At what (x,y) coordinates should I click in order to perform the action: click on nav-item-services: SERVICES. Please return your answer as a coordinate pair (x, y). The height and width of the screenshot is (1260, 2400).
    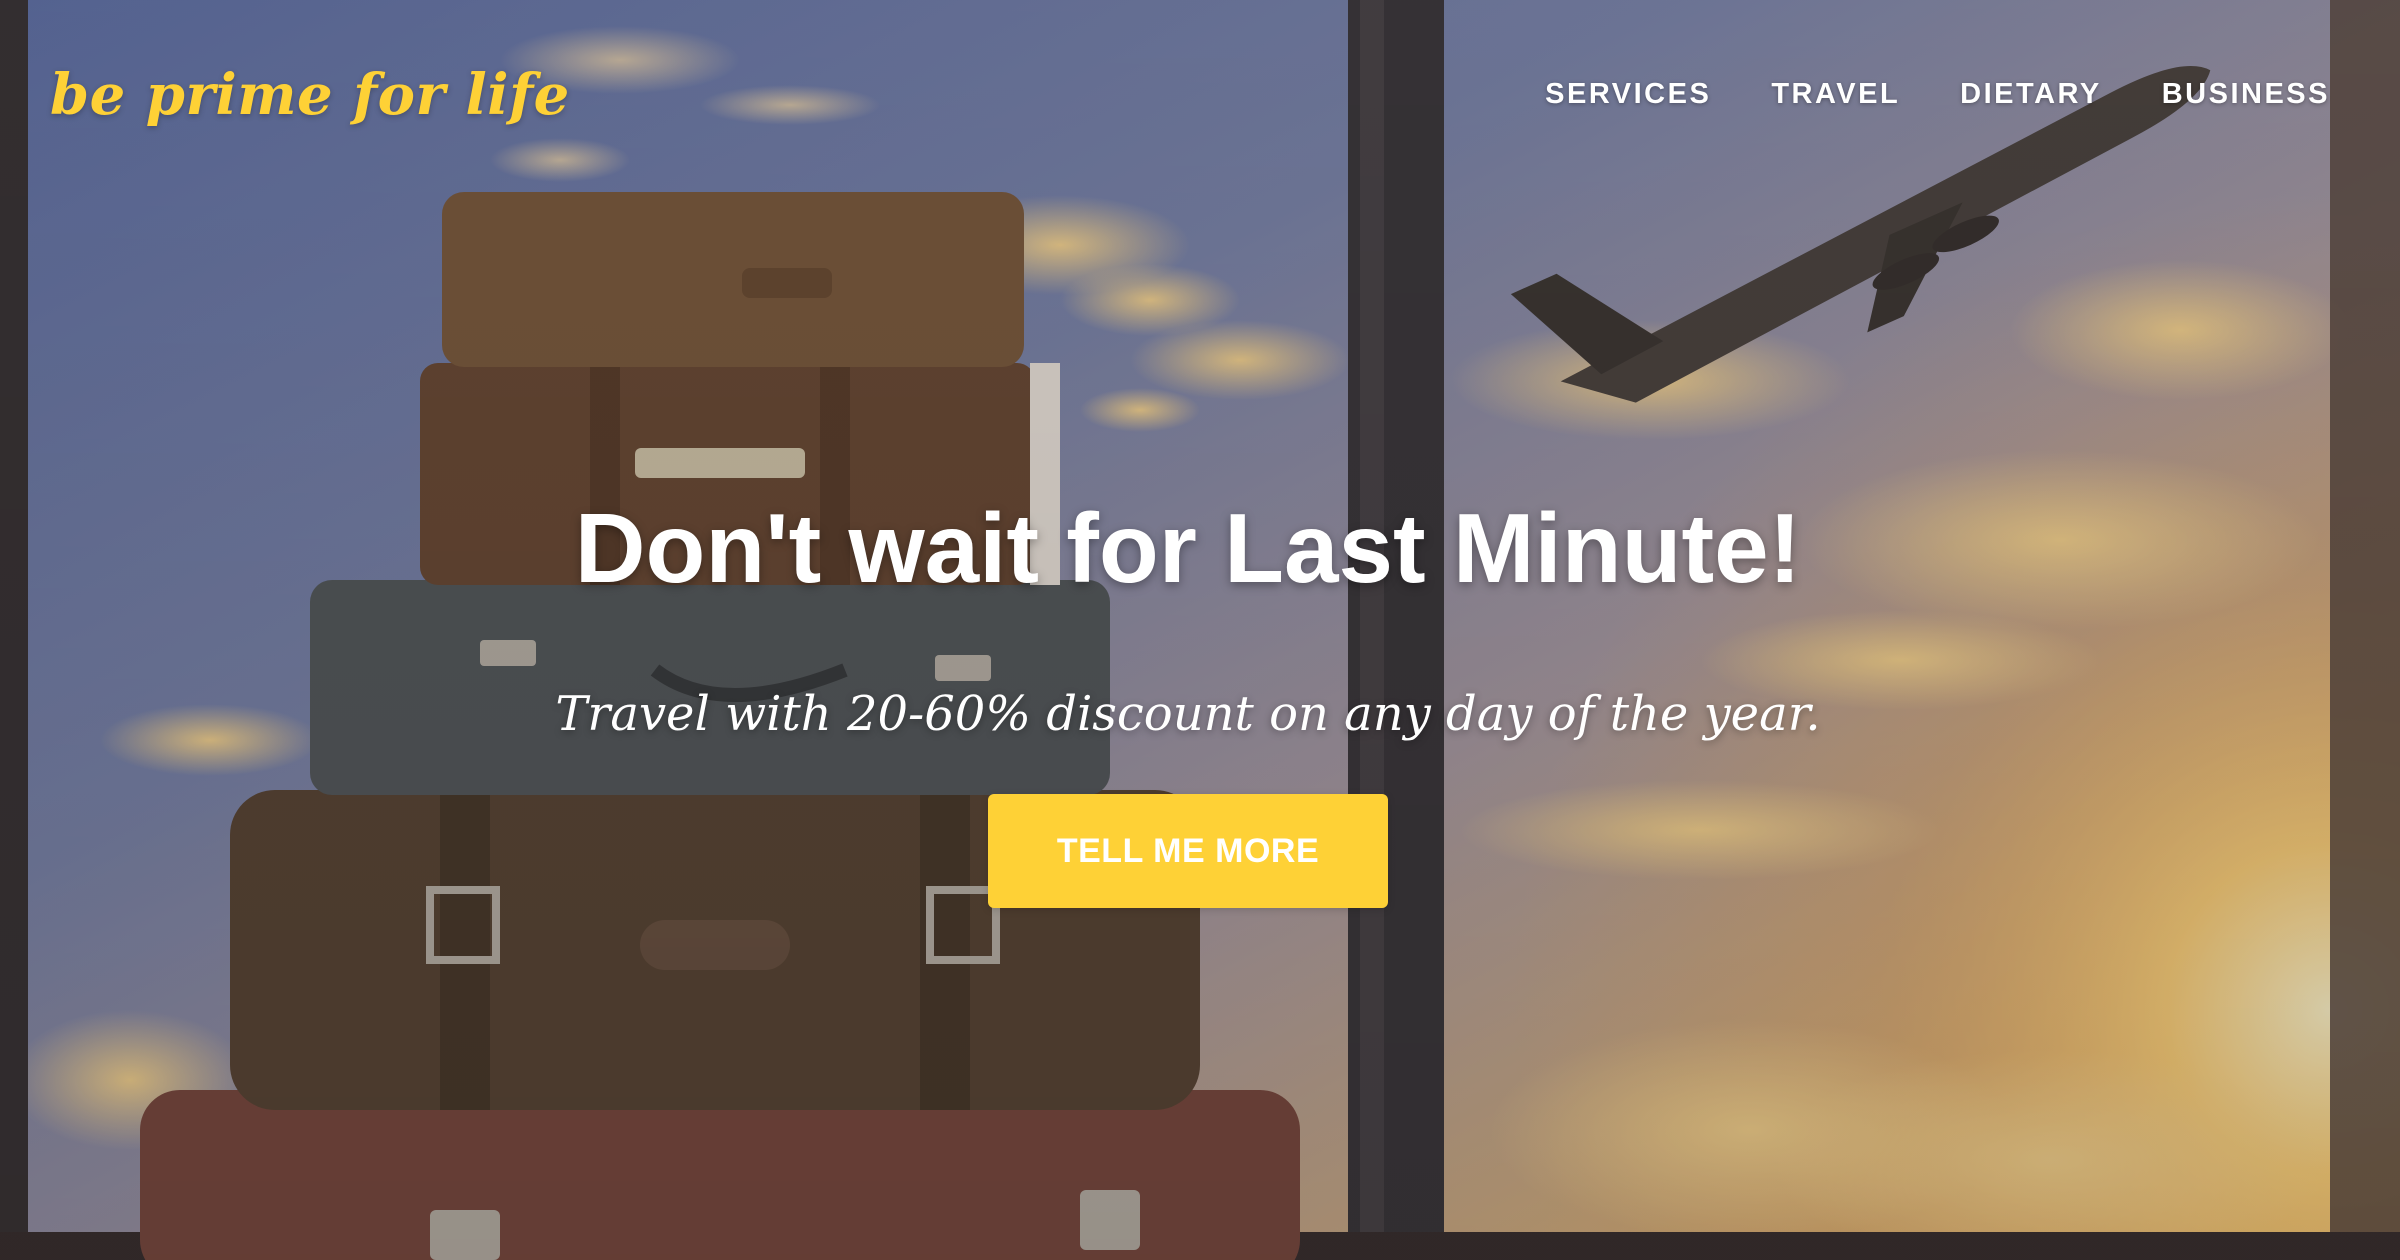
    Looking at the image, I should click on (1628, 94).